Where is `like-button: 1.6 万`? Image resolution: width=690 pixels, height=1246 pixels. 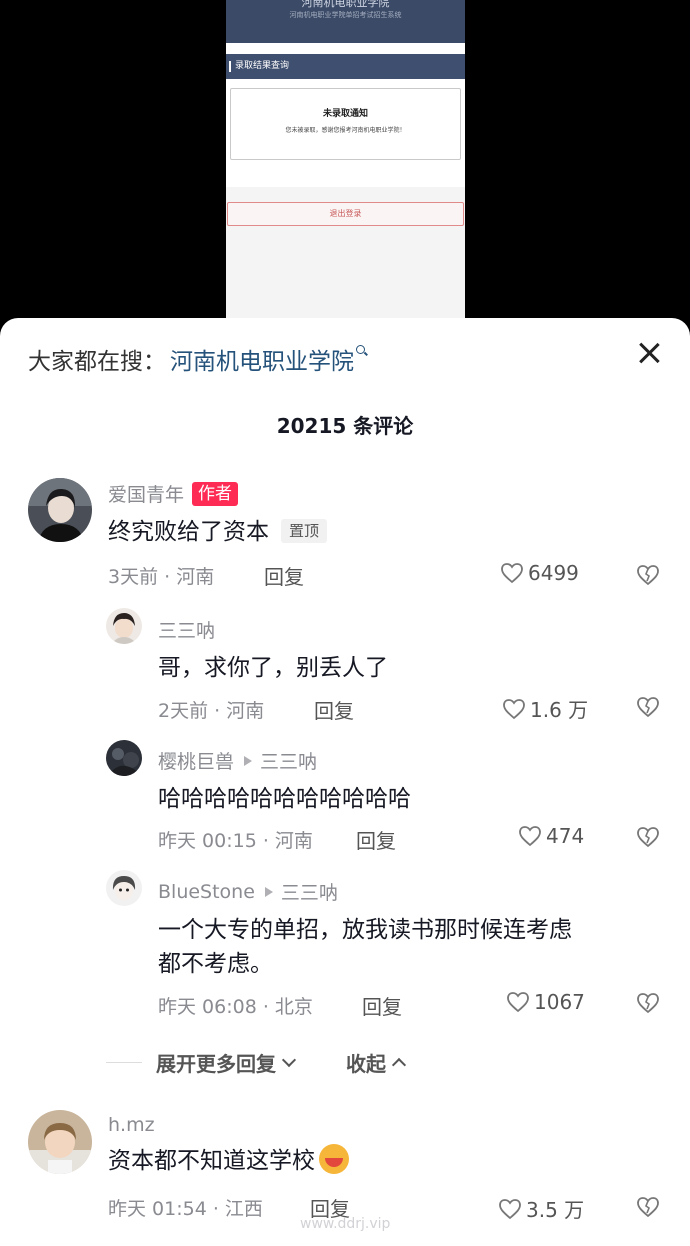 like-button: 1.6 万 is located at coordinates (545, 708).